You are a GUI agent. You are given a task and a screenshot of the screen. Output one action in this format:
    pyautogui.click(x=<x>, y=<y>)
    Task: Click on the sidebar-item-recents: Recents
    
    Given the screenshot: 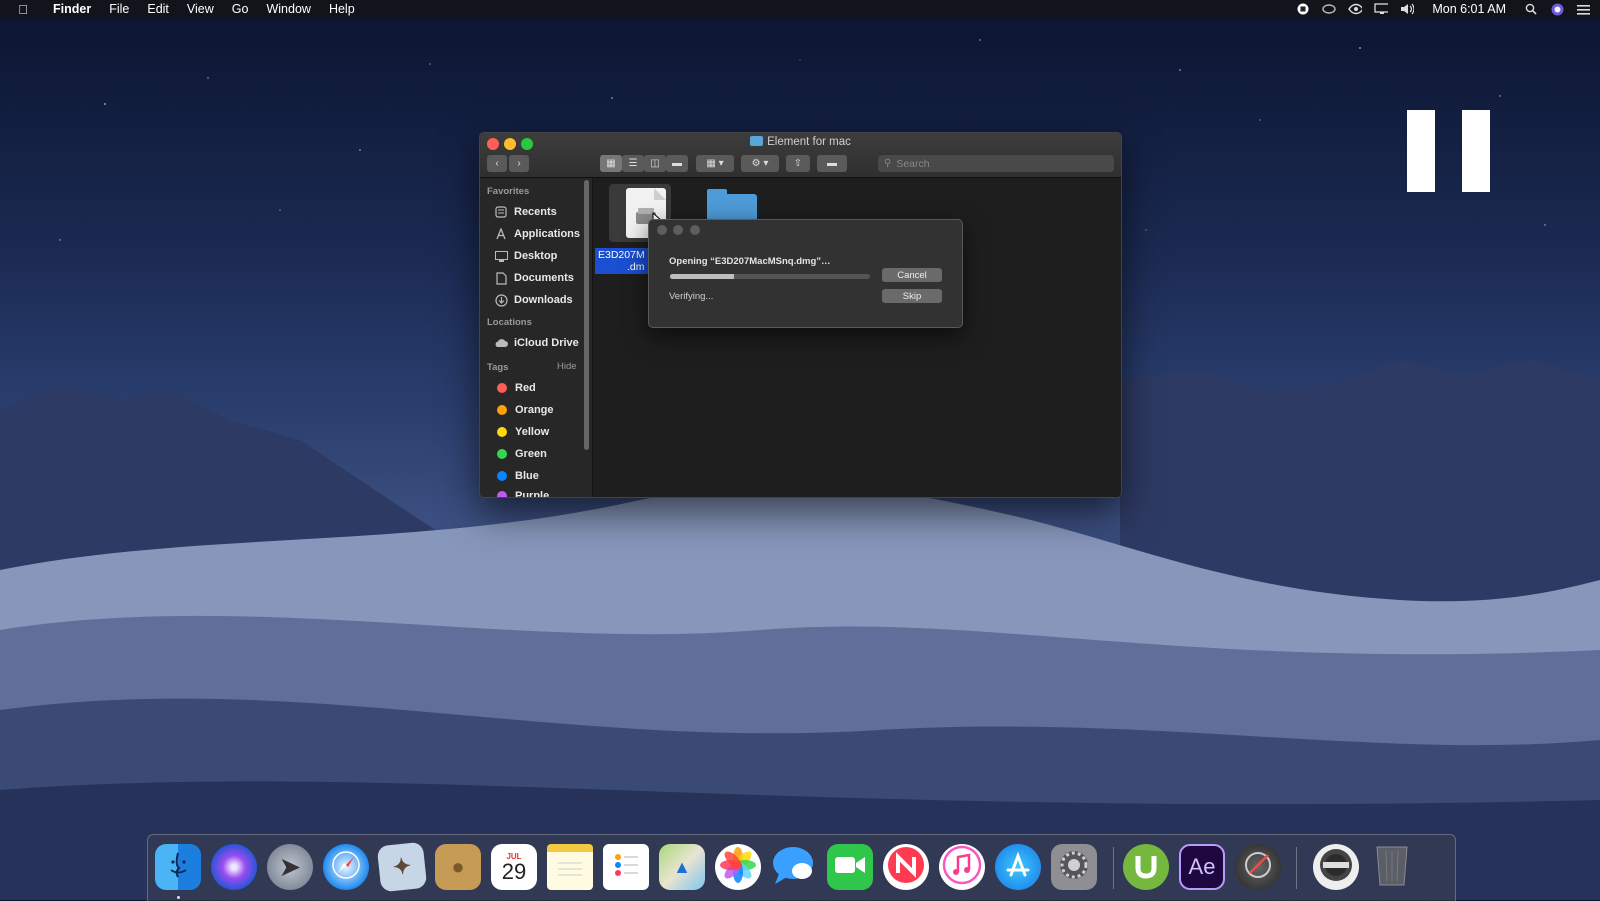 What is the action you would take?
    pyautogui.click(x=525, y=212)
    